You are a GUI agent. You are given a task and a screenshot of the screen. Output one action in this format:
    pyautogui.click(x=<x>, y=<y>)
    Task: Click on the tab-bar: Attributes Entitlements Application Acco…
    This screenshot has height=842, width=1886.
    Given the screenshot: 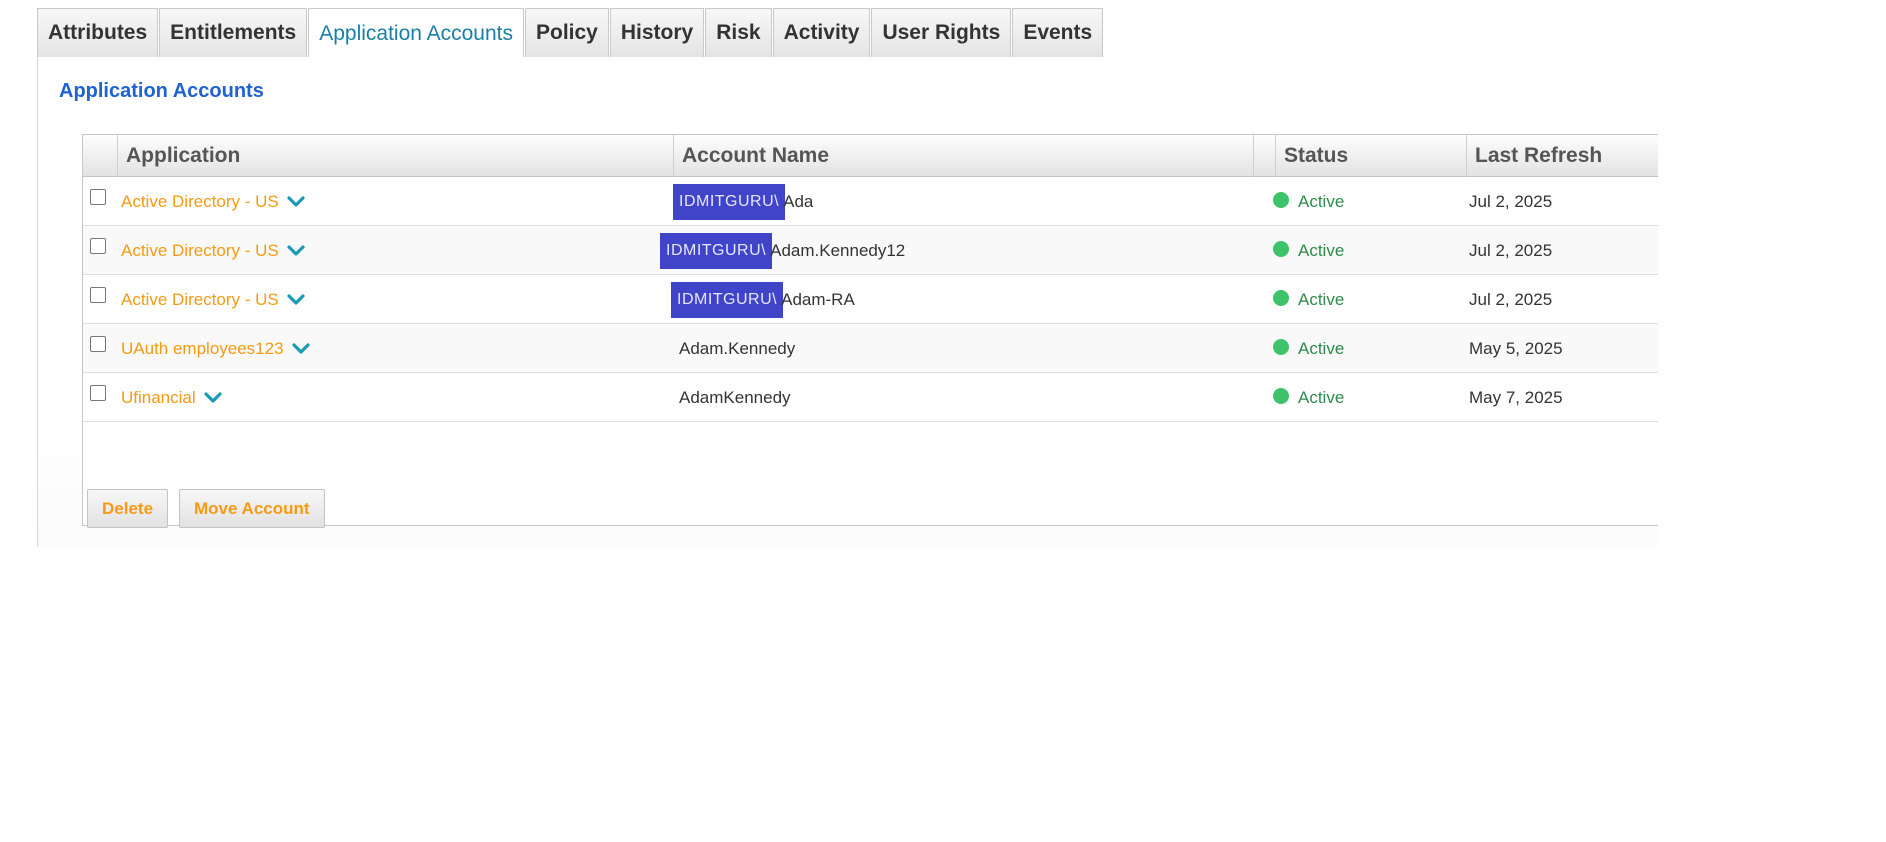 What is the action you would take?
    pyautogui.click(x=570, y=33)
    